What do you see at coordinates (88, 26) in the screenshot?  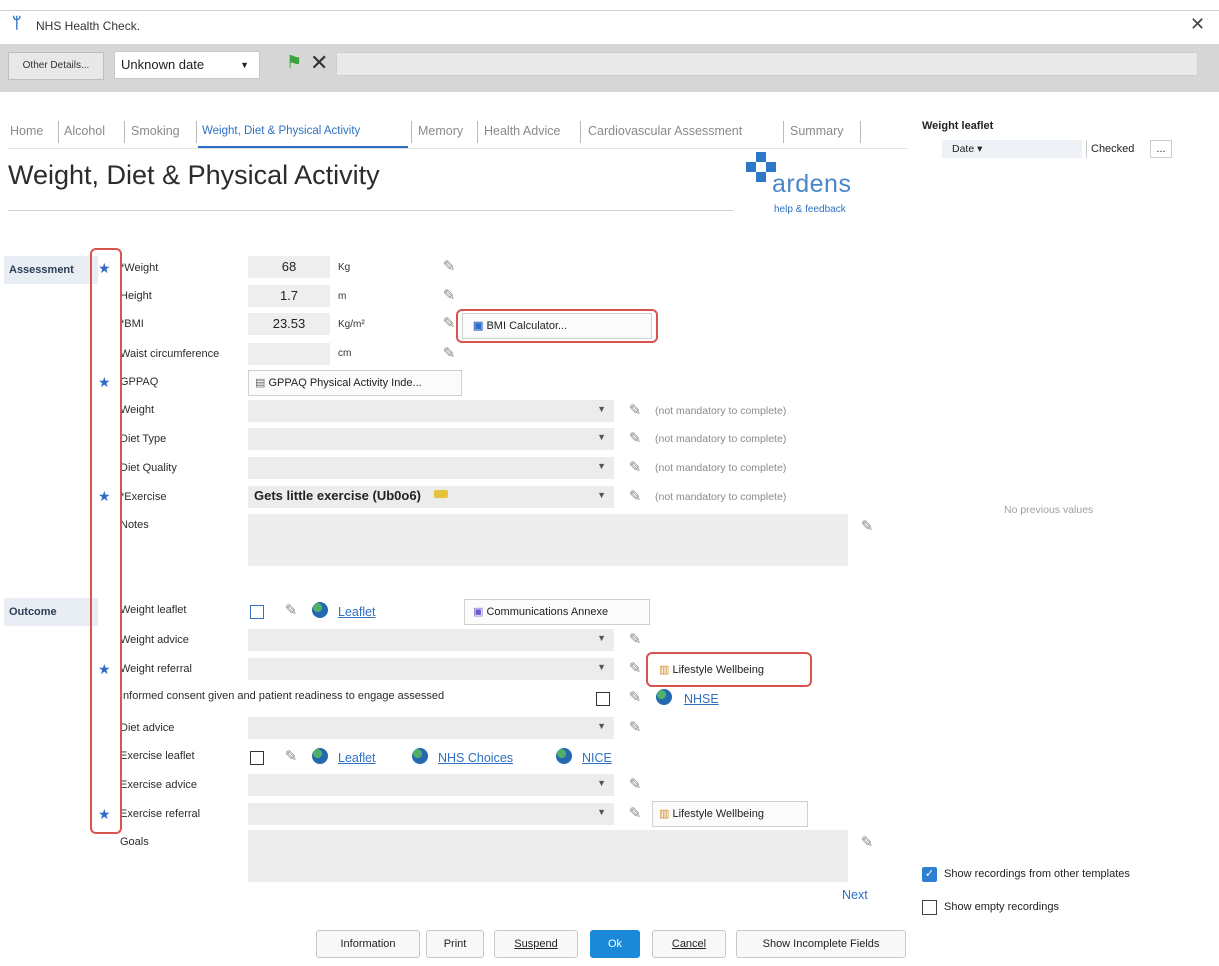 I see `window-title: NHS Health Check.` at bounding box center [88, 26].